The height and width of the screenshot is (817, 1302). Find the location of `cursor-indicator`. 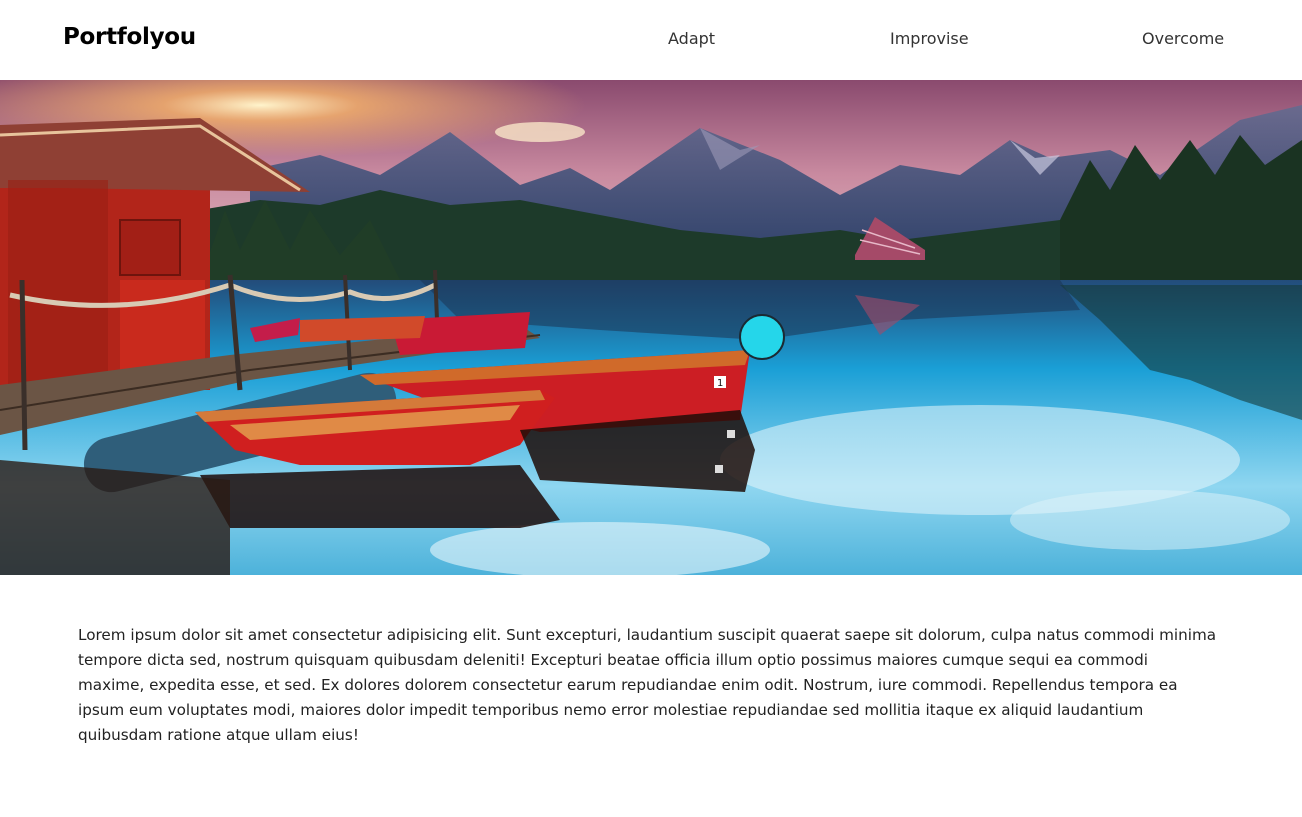

cursor-indicator is located at coordinates (762, 337).